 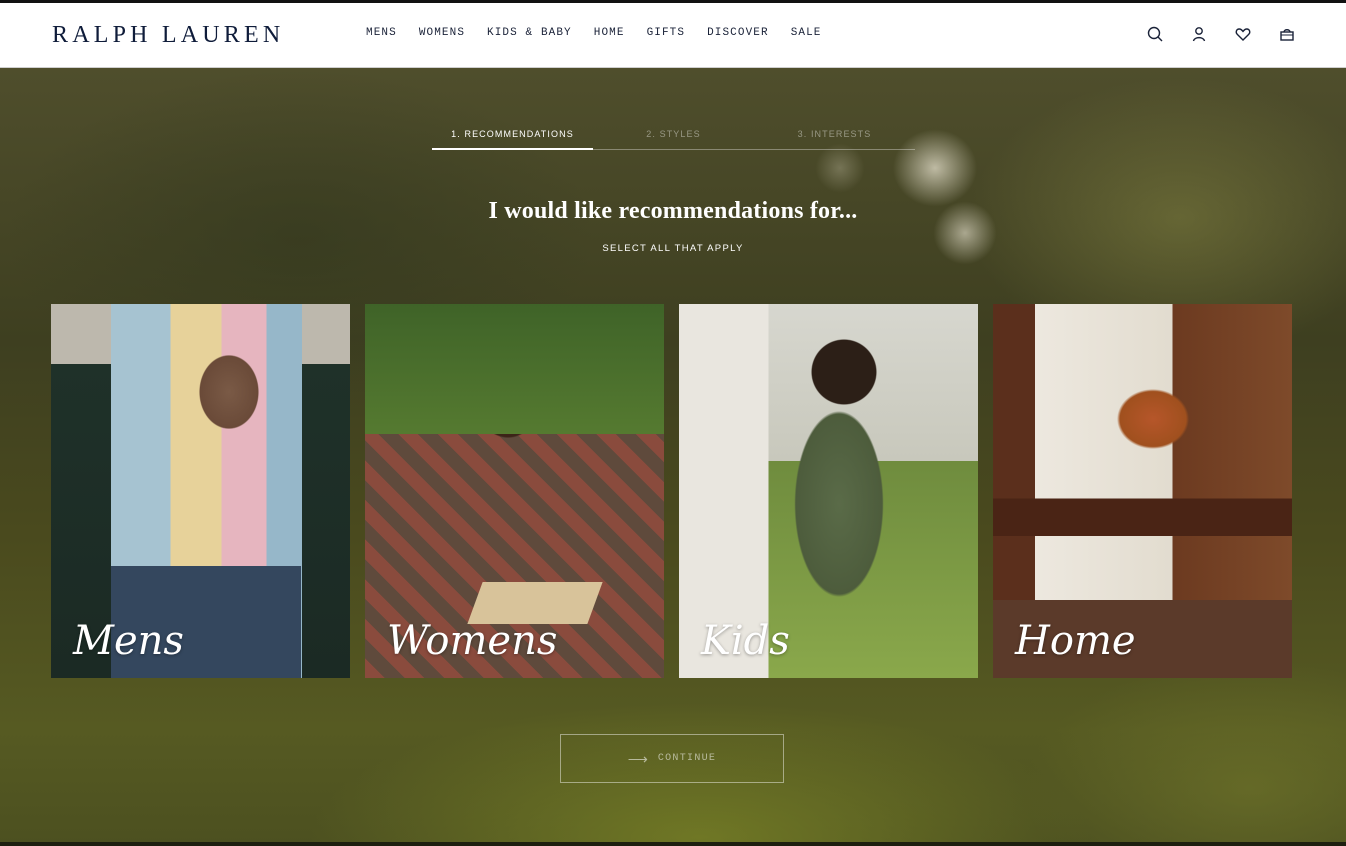 What do you see at coordinates (1221, 34) in the screenshot?
I see `utility-icons` at bounding box center [1221, 34].